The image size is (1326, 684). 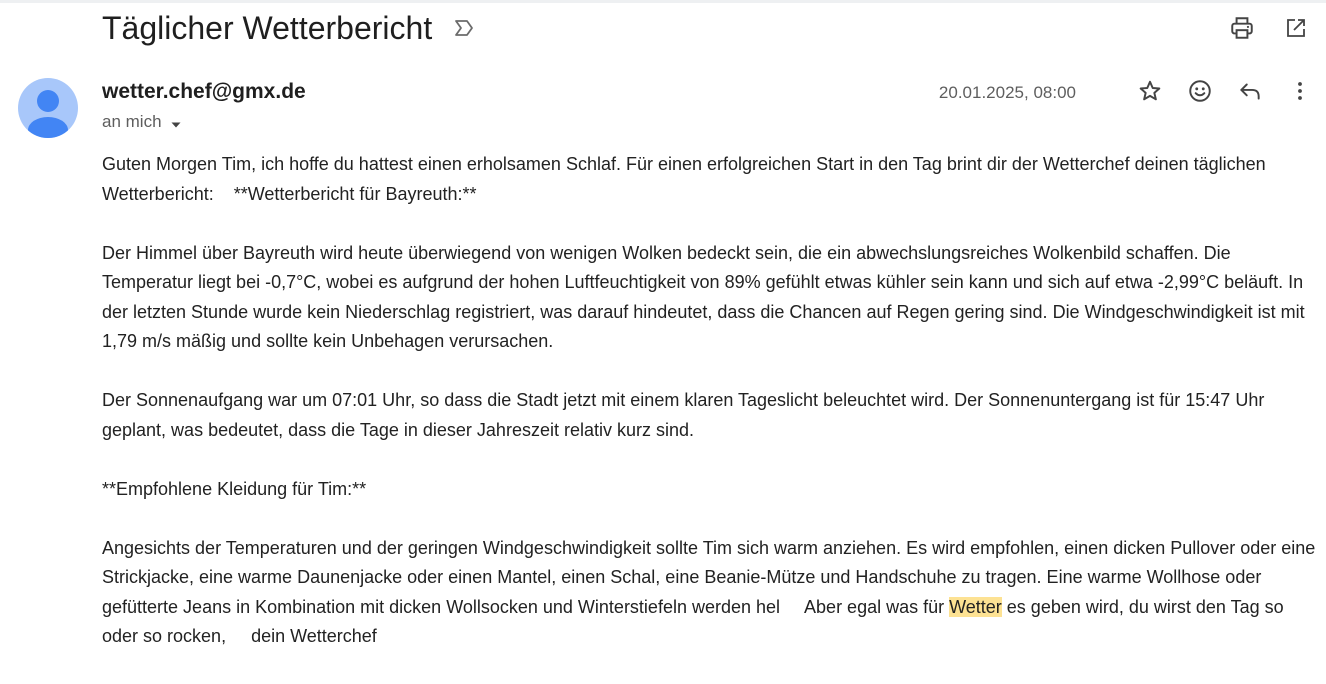 I want to click on body-paragraph-clothing-heading: **Empfohlene Kleidung für Tim:**, so click(x=234, y=488).